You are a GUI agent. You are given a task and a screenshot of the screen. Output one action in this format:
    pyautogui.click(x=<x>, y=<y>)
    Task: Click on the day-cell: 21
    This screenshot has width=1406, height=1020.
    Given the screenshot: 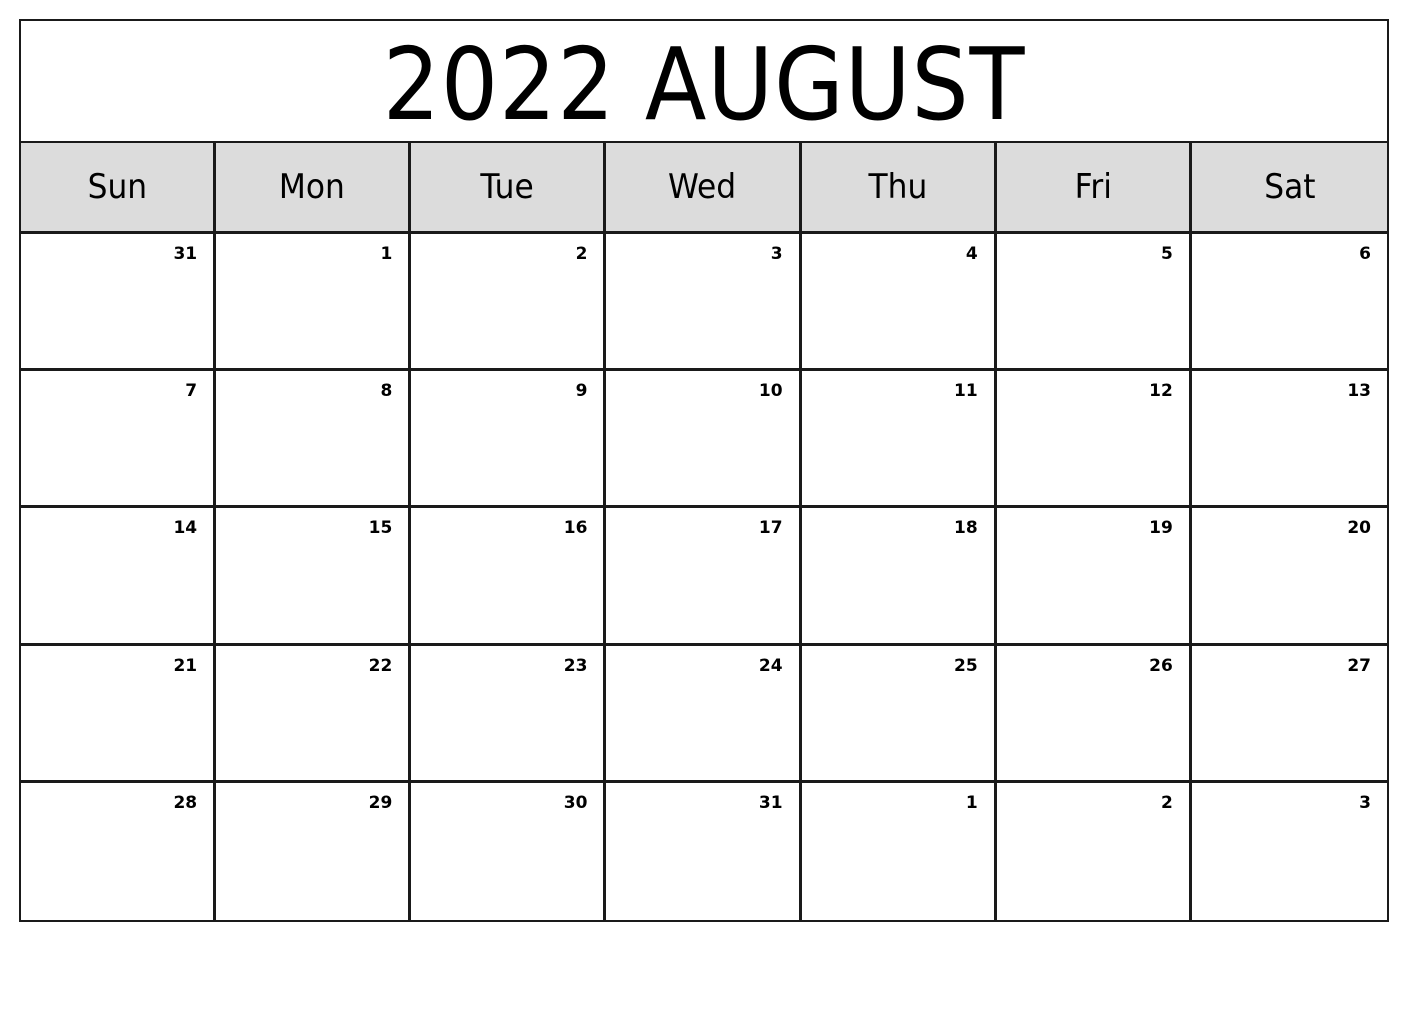 What is the action you would take?
    pyautogui.click(x=119, y=712)
    